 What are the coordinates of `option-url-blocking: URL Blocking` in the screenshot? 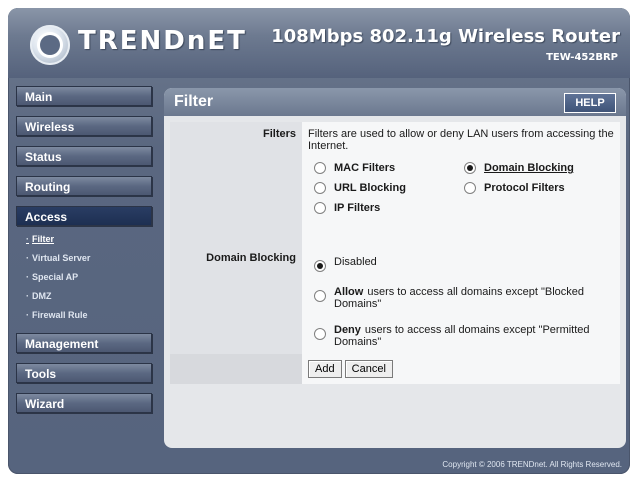 It's located at (389, 188).